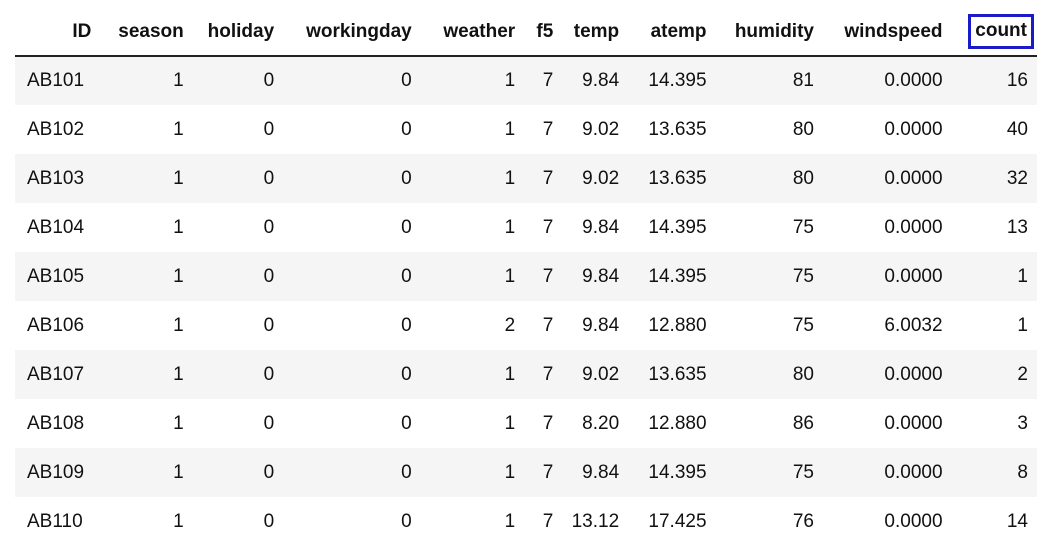 The image size is (1049, 546). I want to click on highlight-box: count, so click(1001, 31).